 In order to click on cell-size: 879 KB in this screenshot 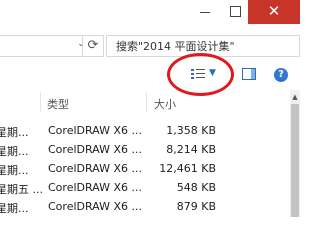, I will do `click(196, 206)`.